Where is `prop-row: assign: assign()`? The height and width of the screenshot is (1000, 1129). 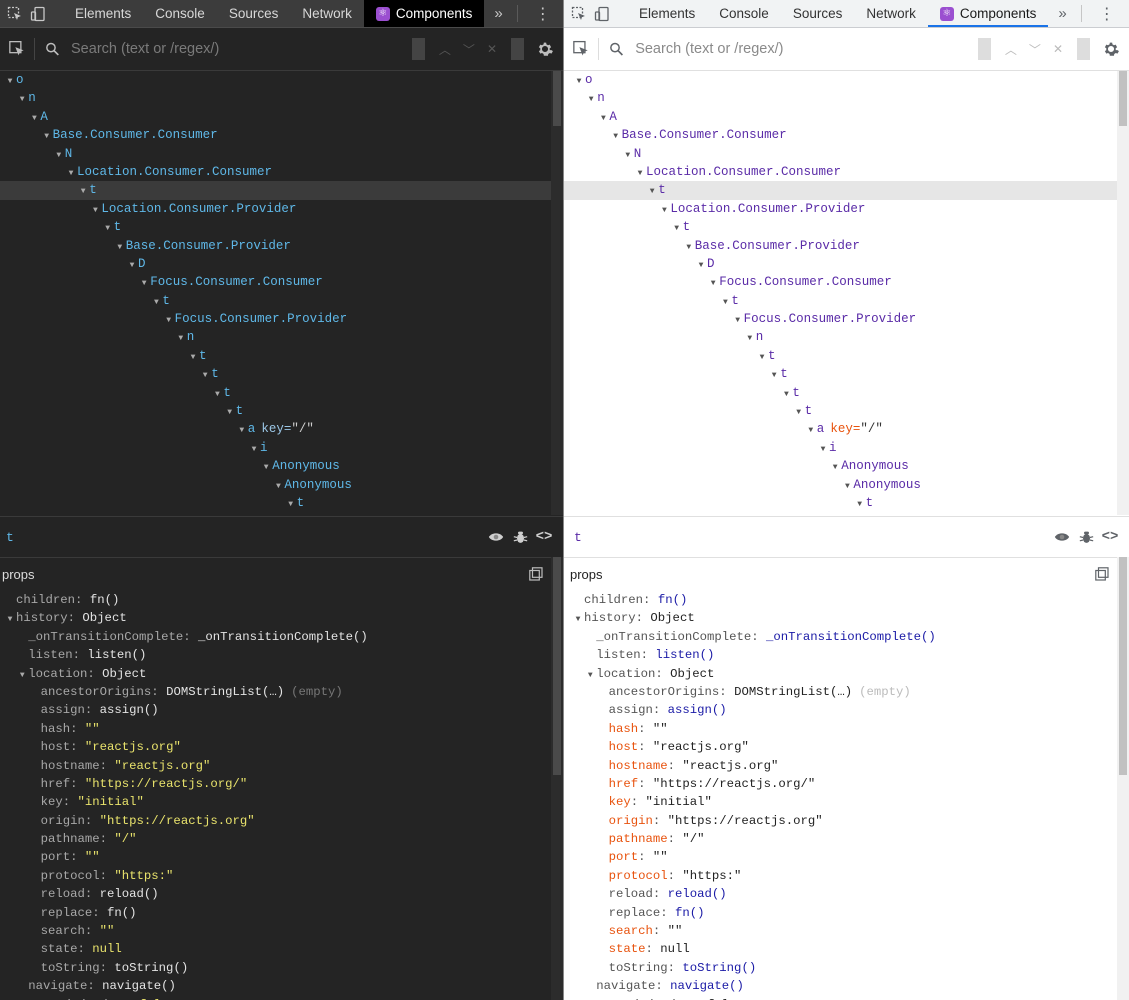
prop-row: assign: assign() is located at coordinates (281, 710).